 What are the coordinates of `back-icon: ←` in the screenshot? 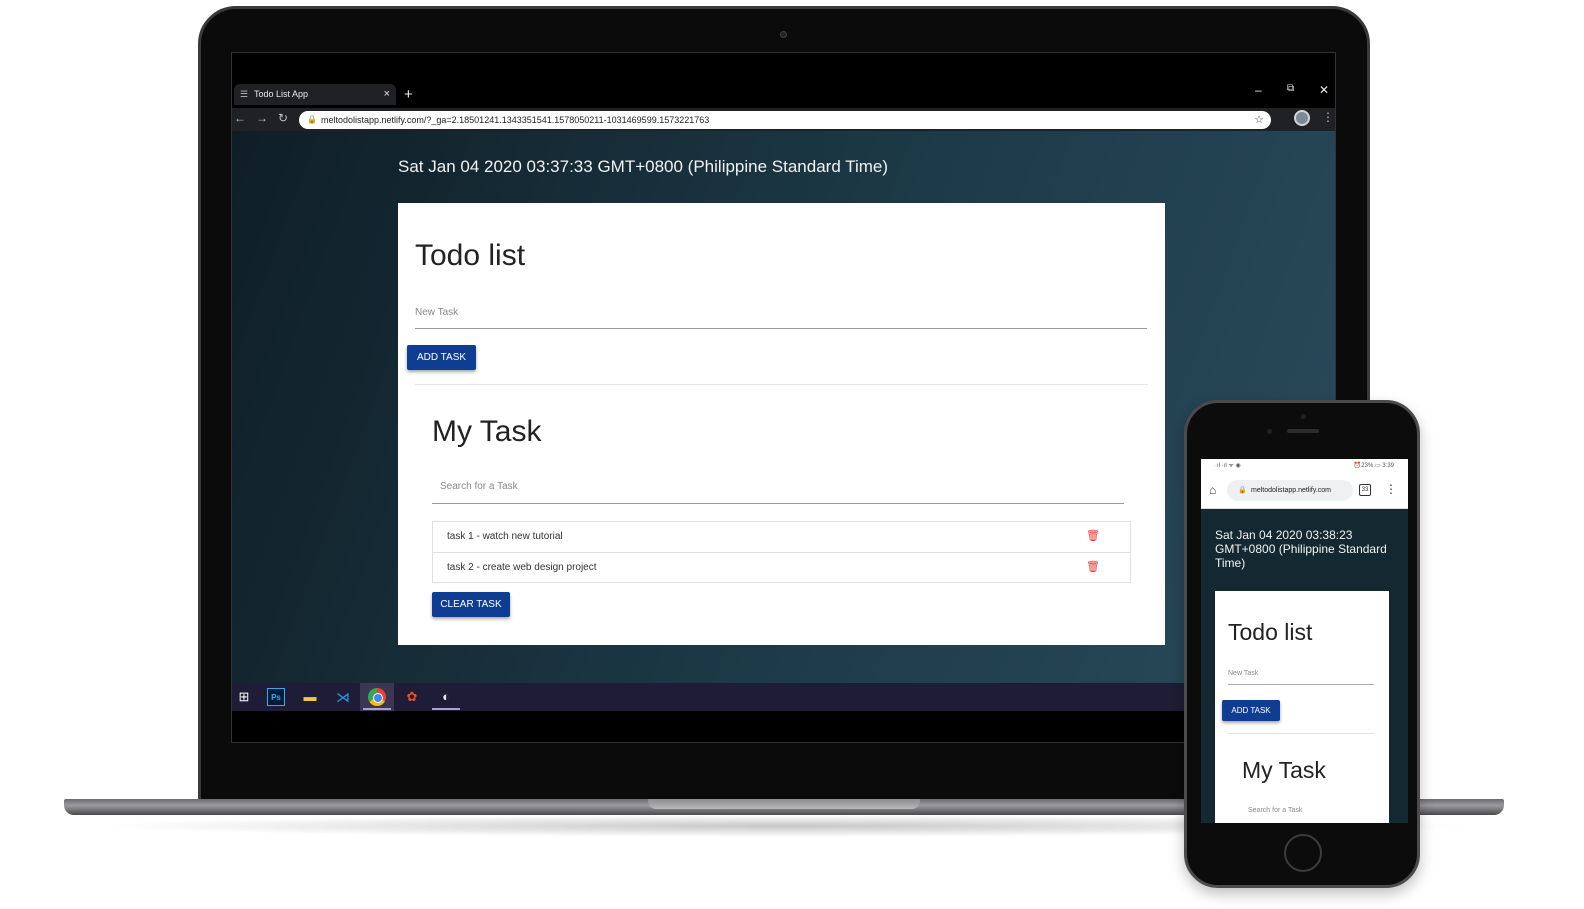 It's located at (240, 118).